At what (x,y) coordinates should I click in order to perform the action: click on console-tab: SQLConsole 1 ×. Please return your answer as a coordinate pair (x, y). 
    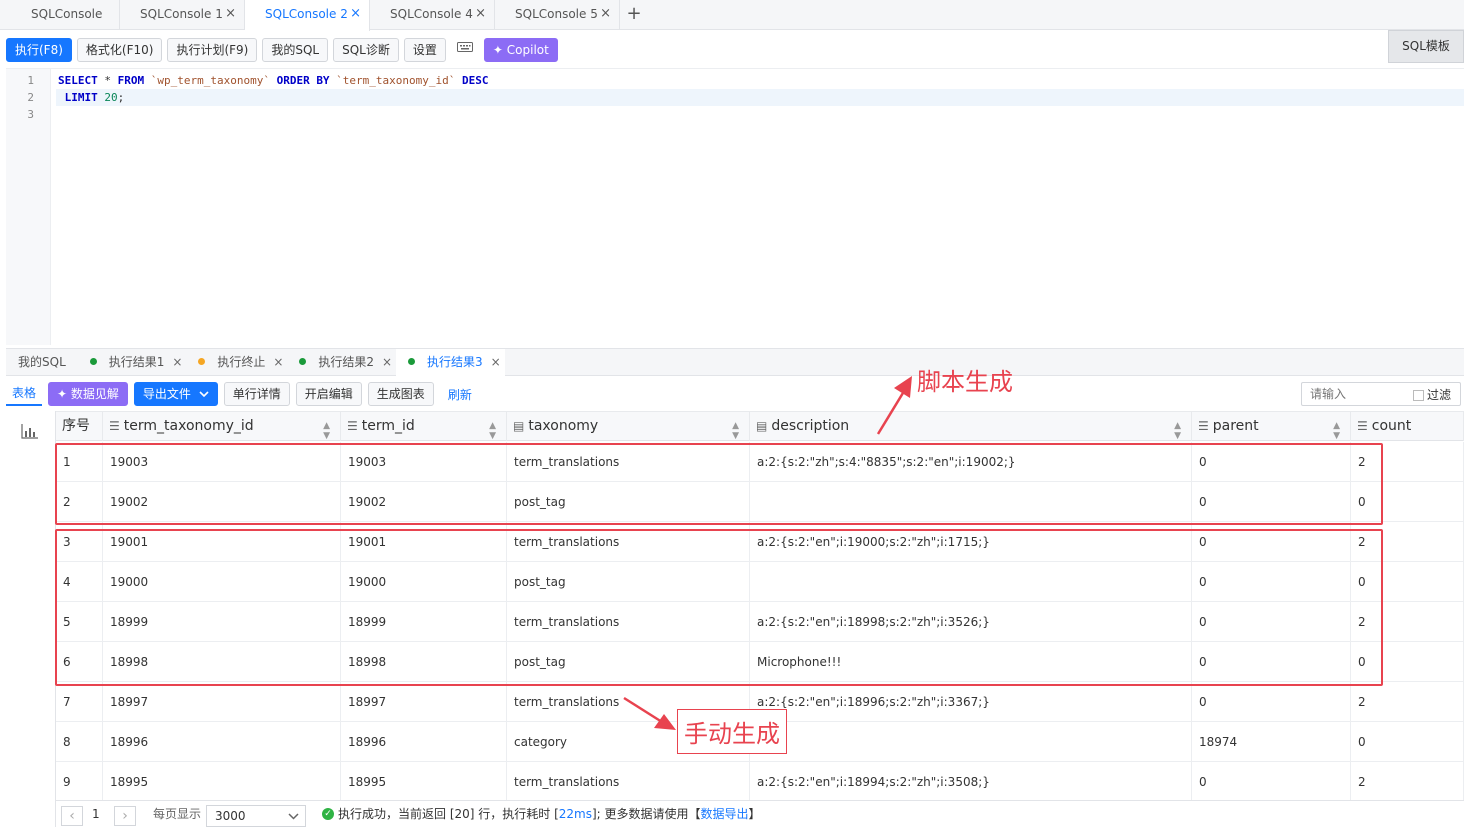
    Looking at the image, I should click on (182, 15).